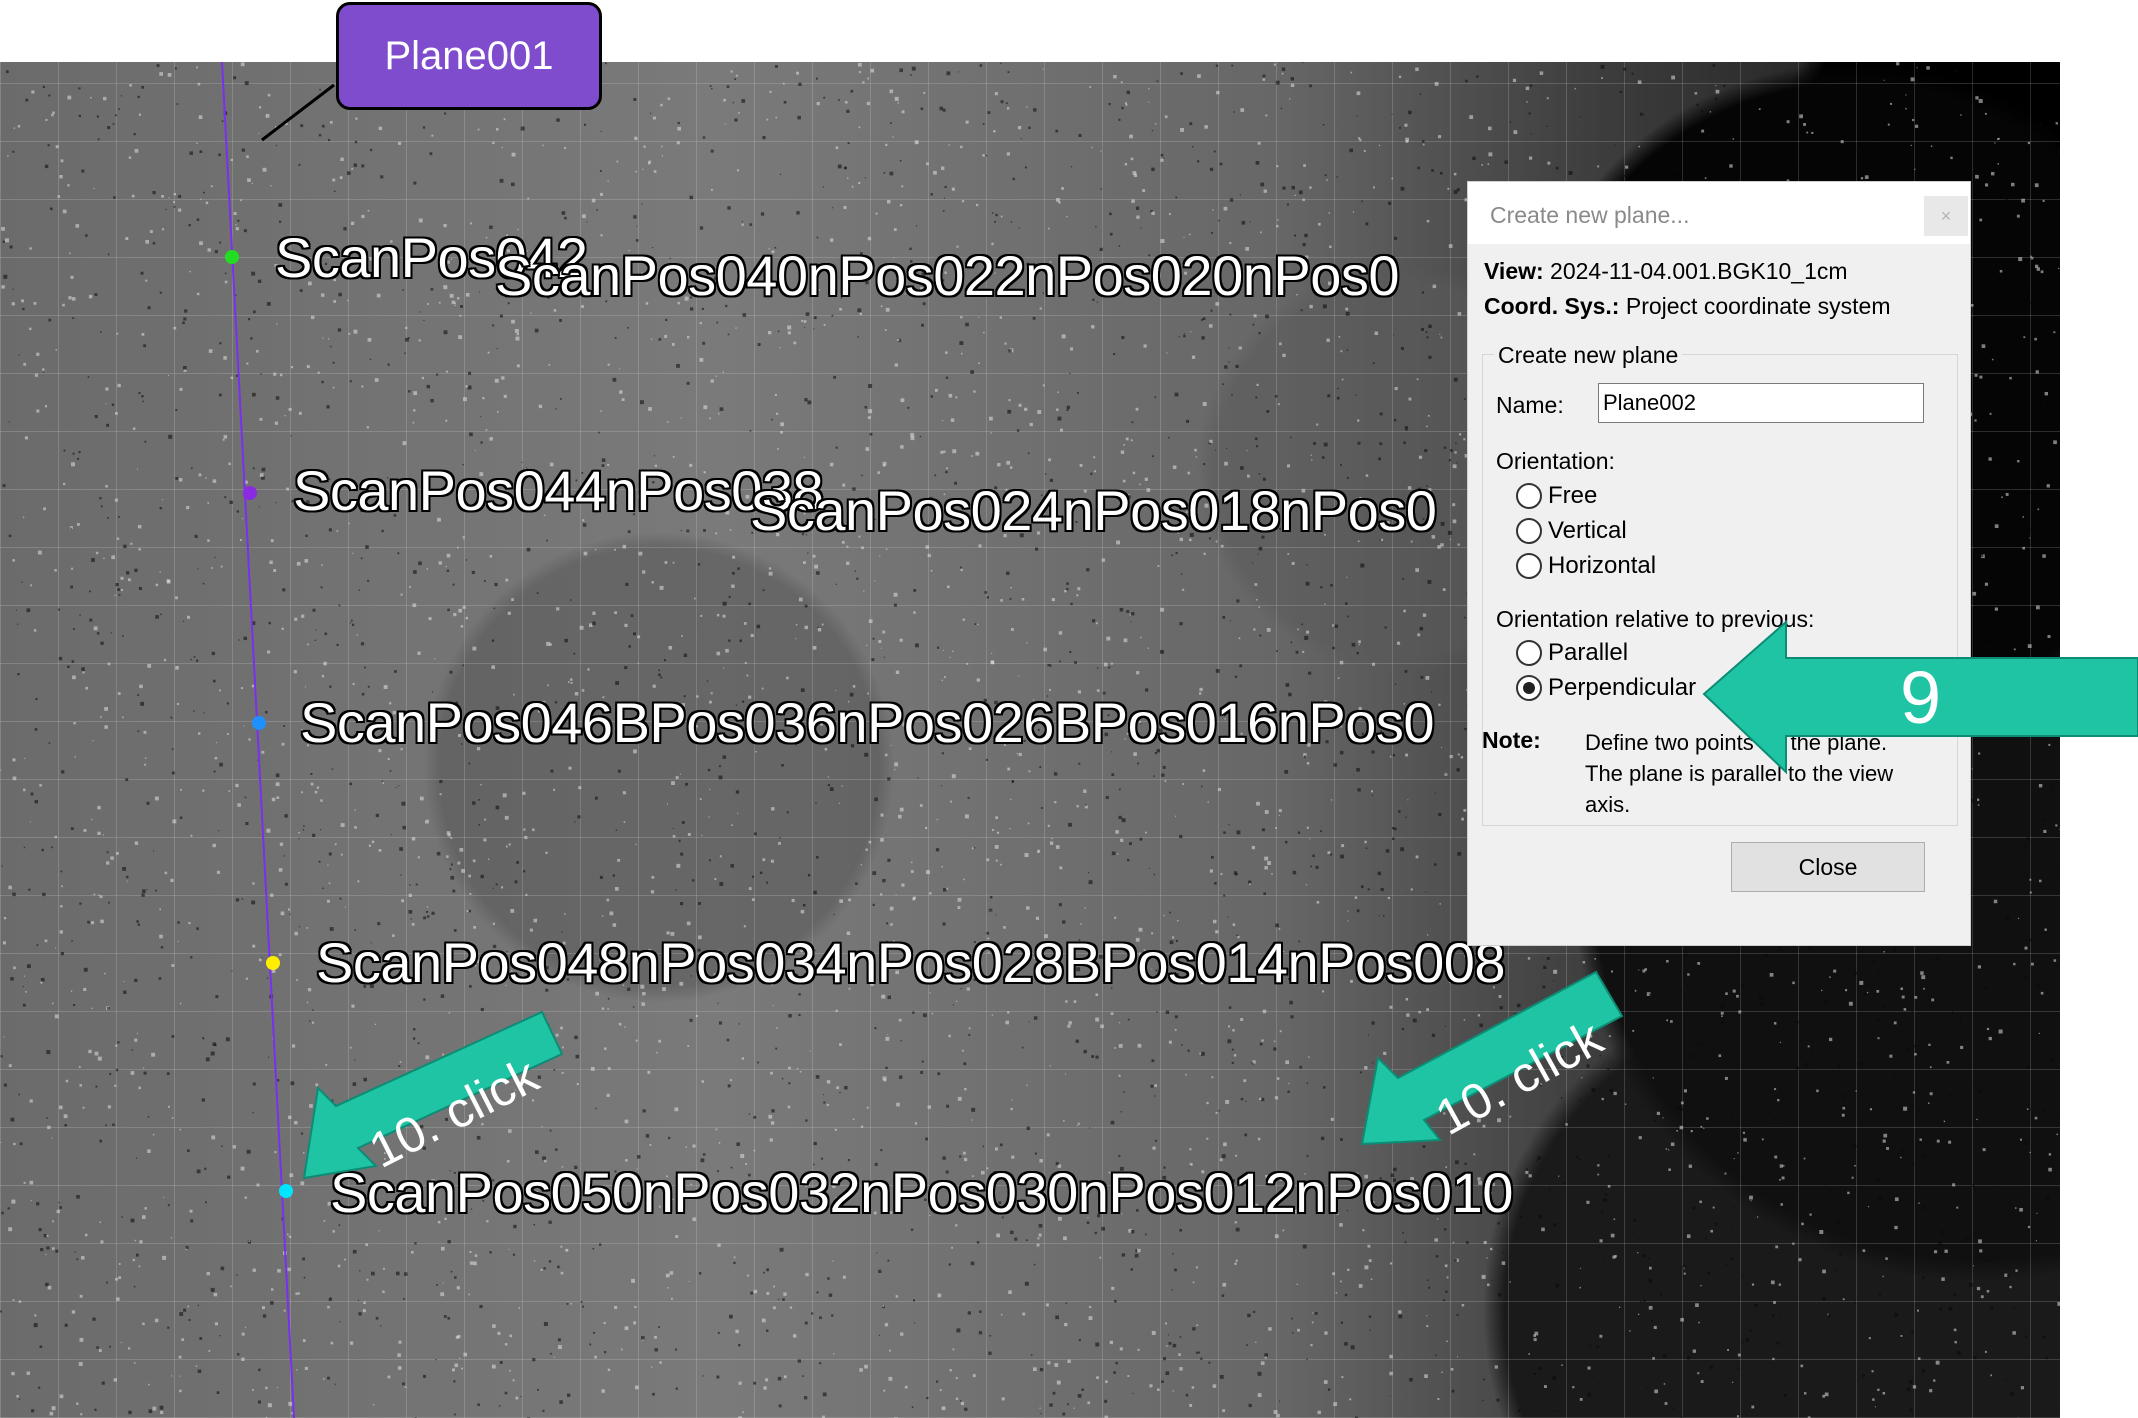  What do you see at coordinates (1655, 619) in the screenshot?
I see `relative-label: Orientation relative to previous:` at bounding box center [1655, 619].